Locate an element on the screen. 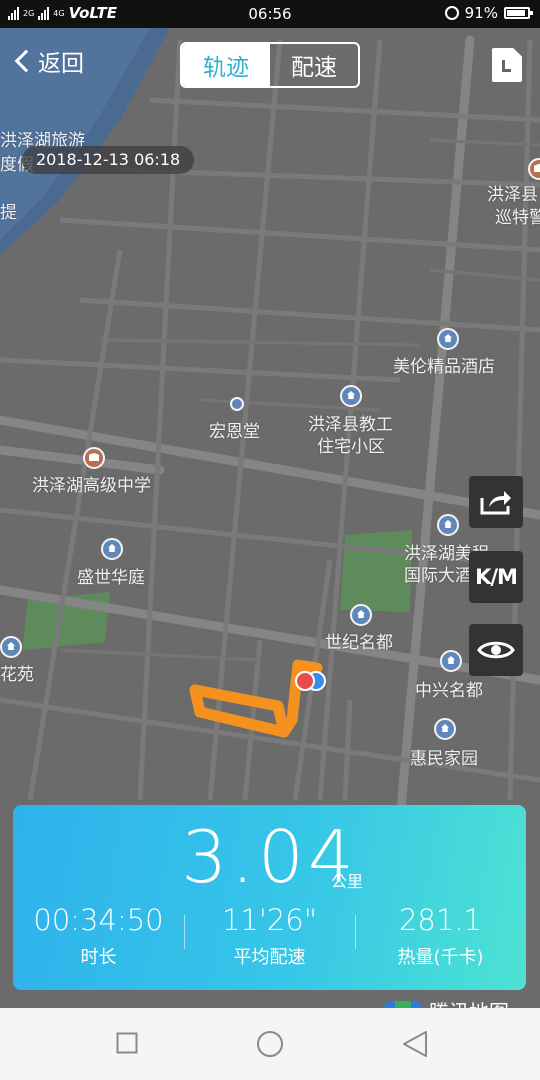 This screenshot has width=540, height=1080. timestamp-badge: 2018-12-13 06:18 is located at coordinates (108, 160).